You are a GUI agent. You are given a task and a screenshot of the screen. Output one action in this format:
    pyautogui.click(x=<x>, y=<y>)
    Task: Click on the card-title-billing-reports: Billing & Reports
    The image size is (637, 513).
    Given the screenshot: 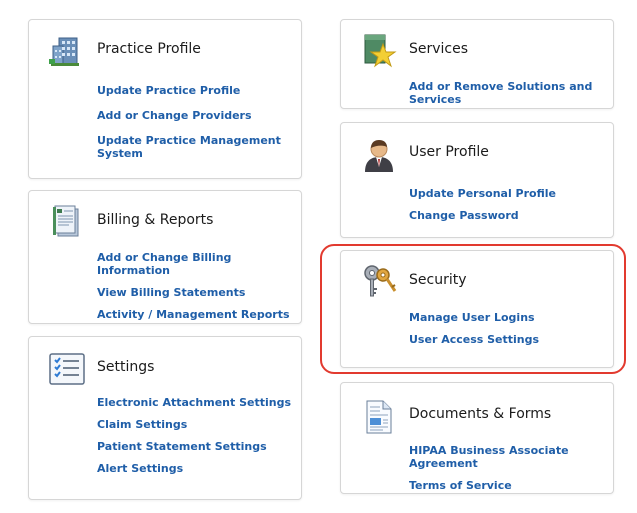 What is the action you would take?
    pyautogui.click(x=155, y=220)
    